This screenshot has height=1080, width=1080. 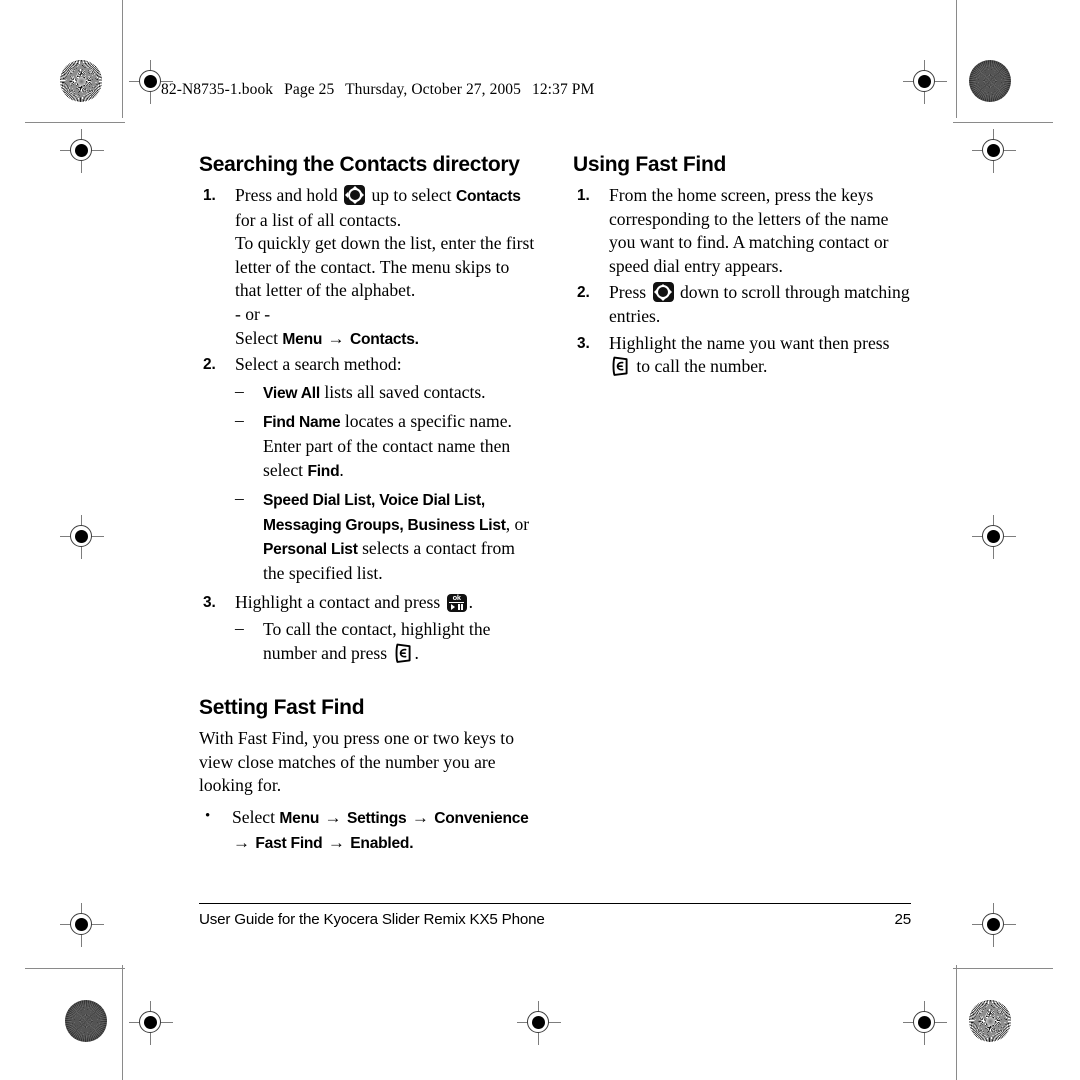 What do you see at coordinates (75, 968) in the screenshot?
I see `trim-line-bottom-left` at bounding box center [75, 968].